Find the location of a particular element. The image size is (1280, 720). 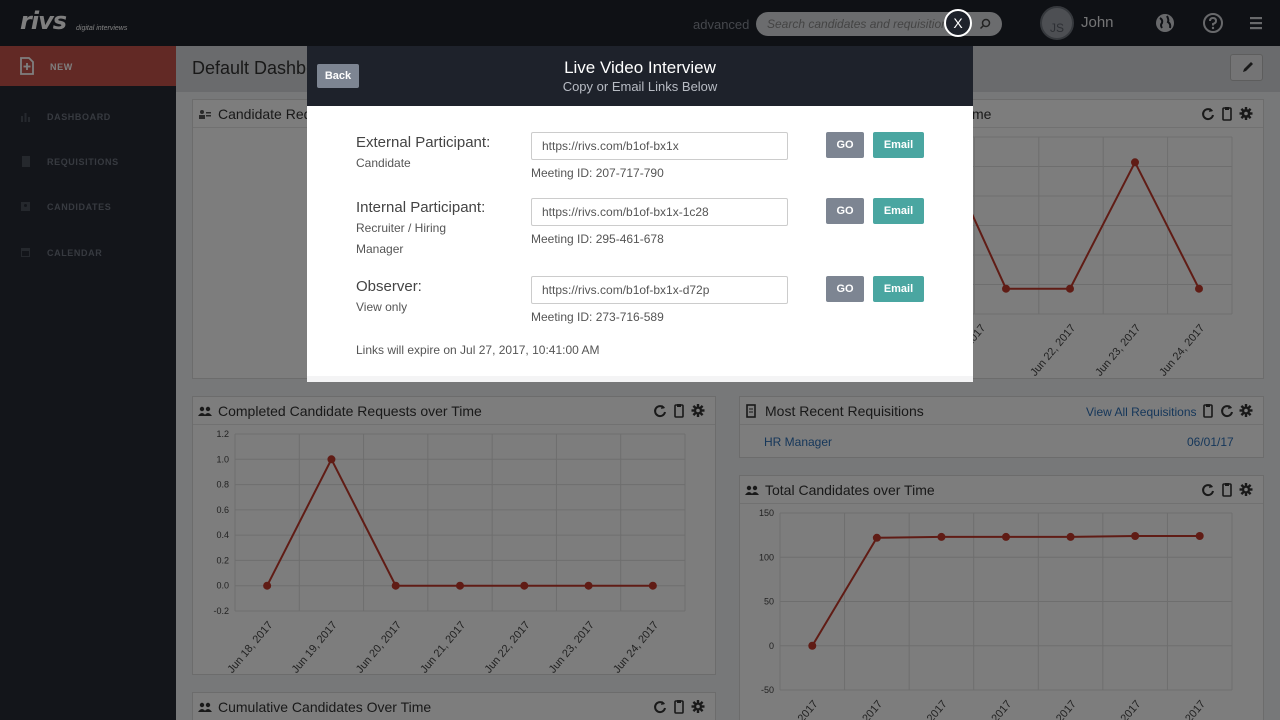

participant-role: View only is located at coordinates (382, 307).